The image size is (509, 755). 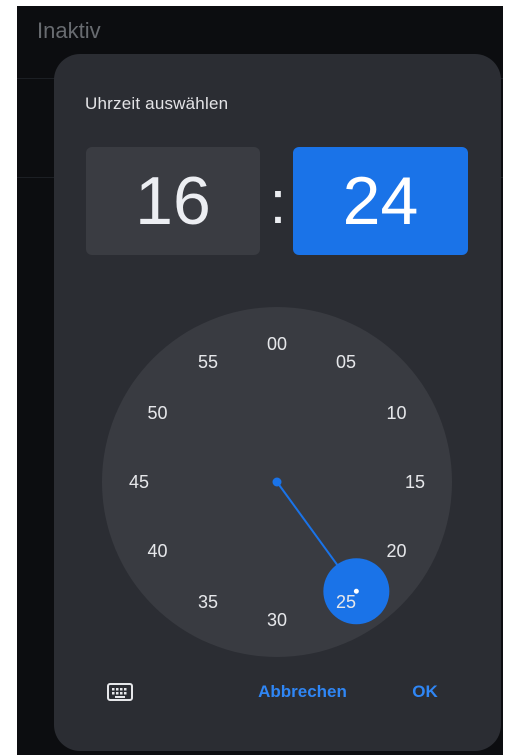 What do you see at coordinates (120, 692) in the screenshot?
I see `keyboard-icon` at bounding box center [120, 692].